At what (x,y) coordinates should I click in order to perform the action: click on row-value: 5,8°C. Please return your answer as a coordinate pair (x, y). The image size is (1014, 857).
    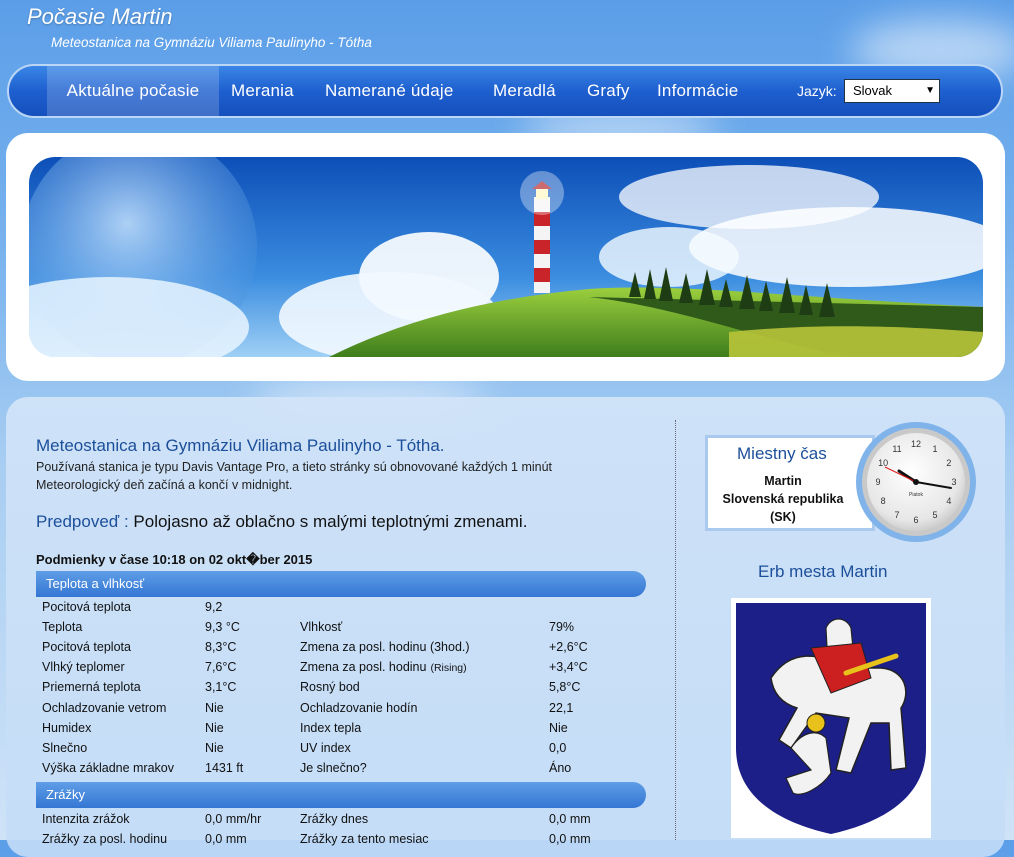
    Looking at the image, I should click on (565, 687).